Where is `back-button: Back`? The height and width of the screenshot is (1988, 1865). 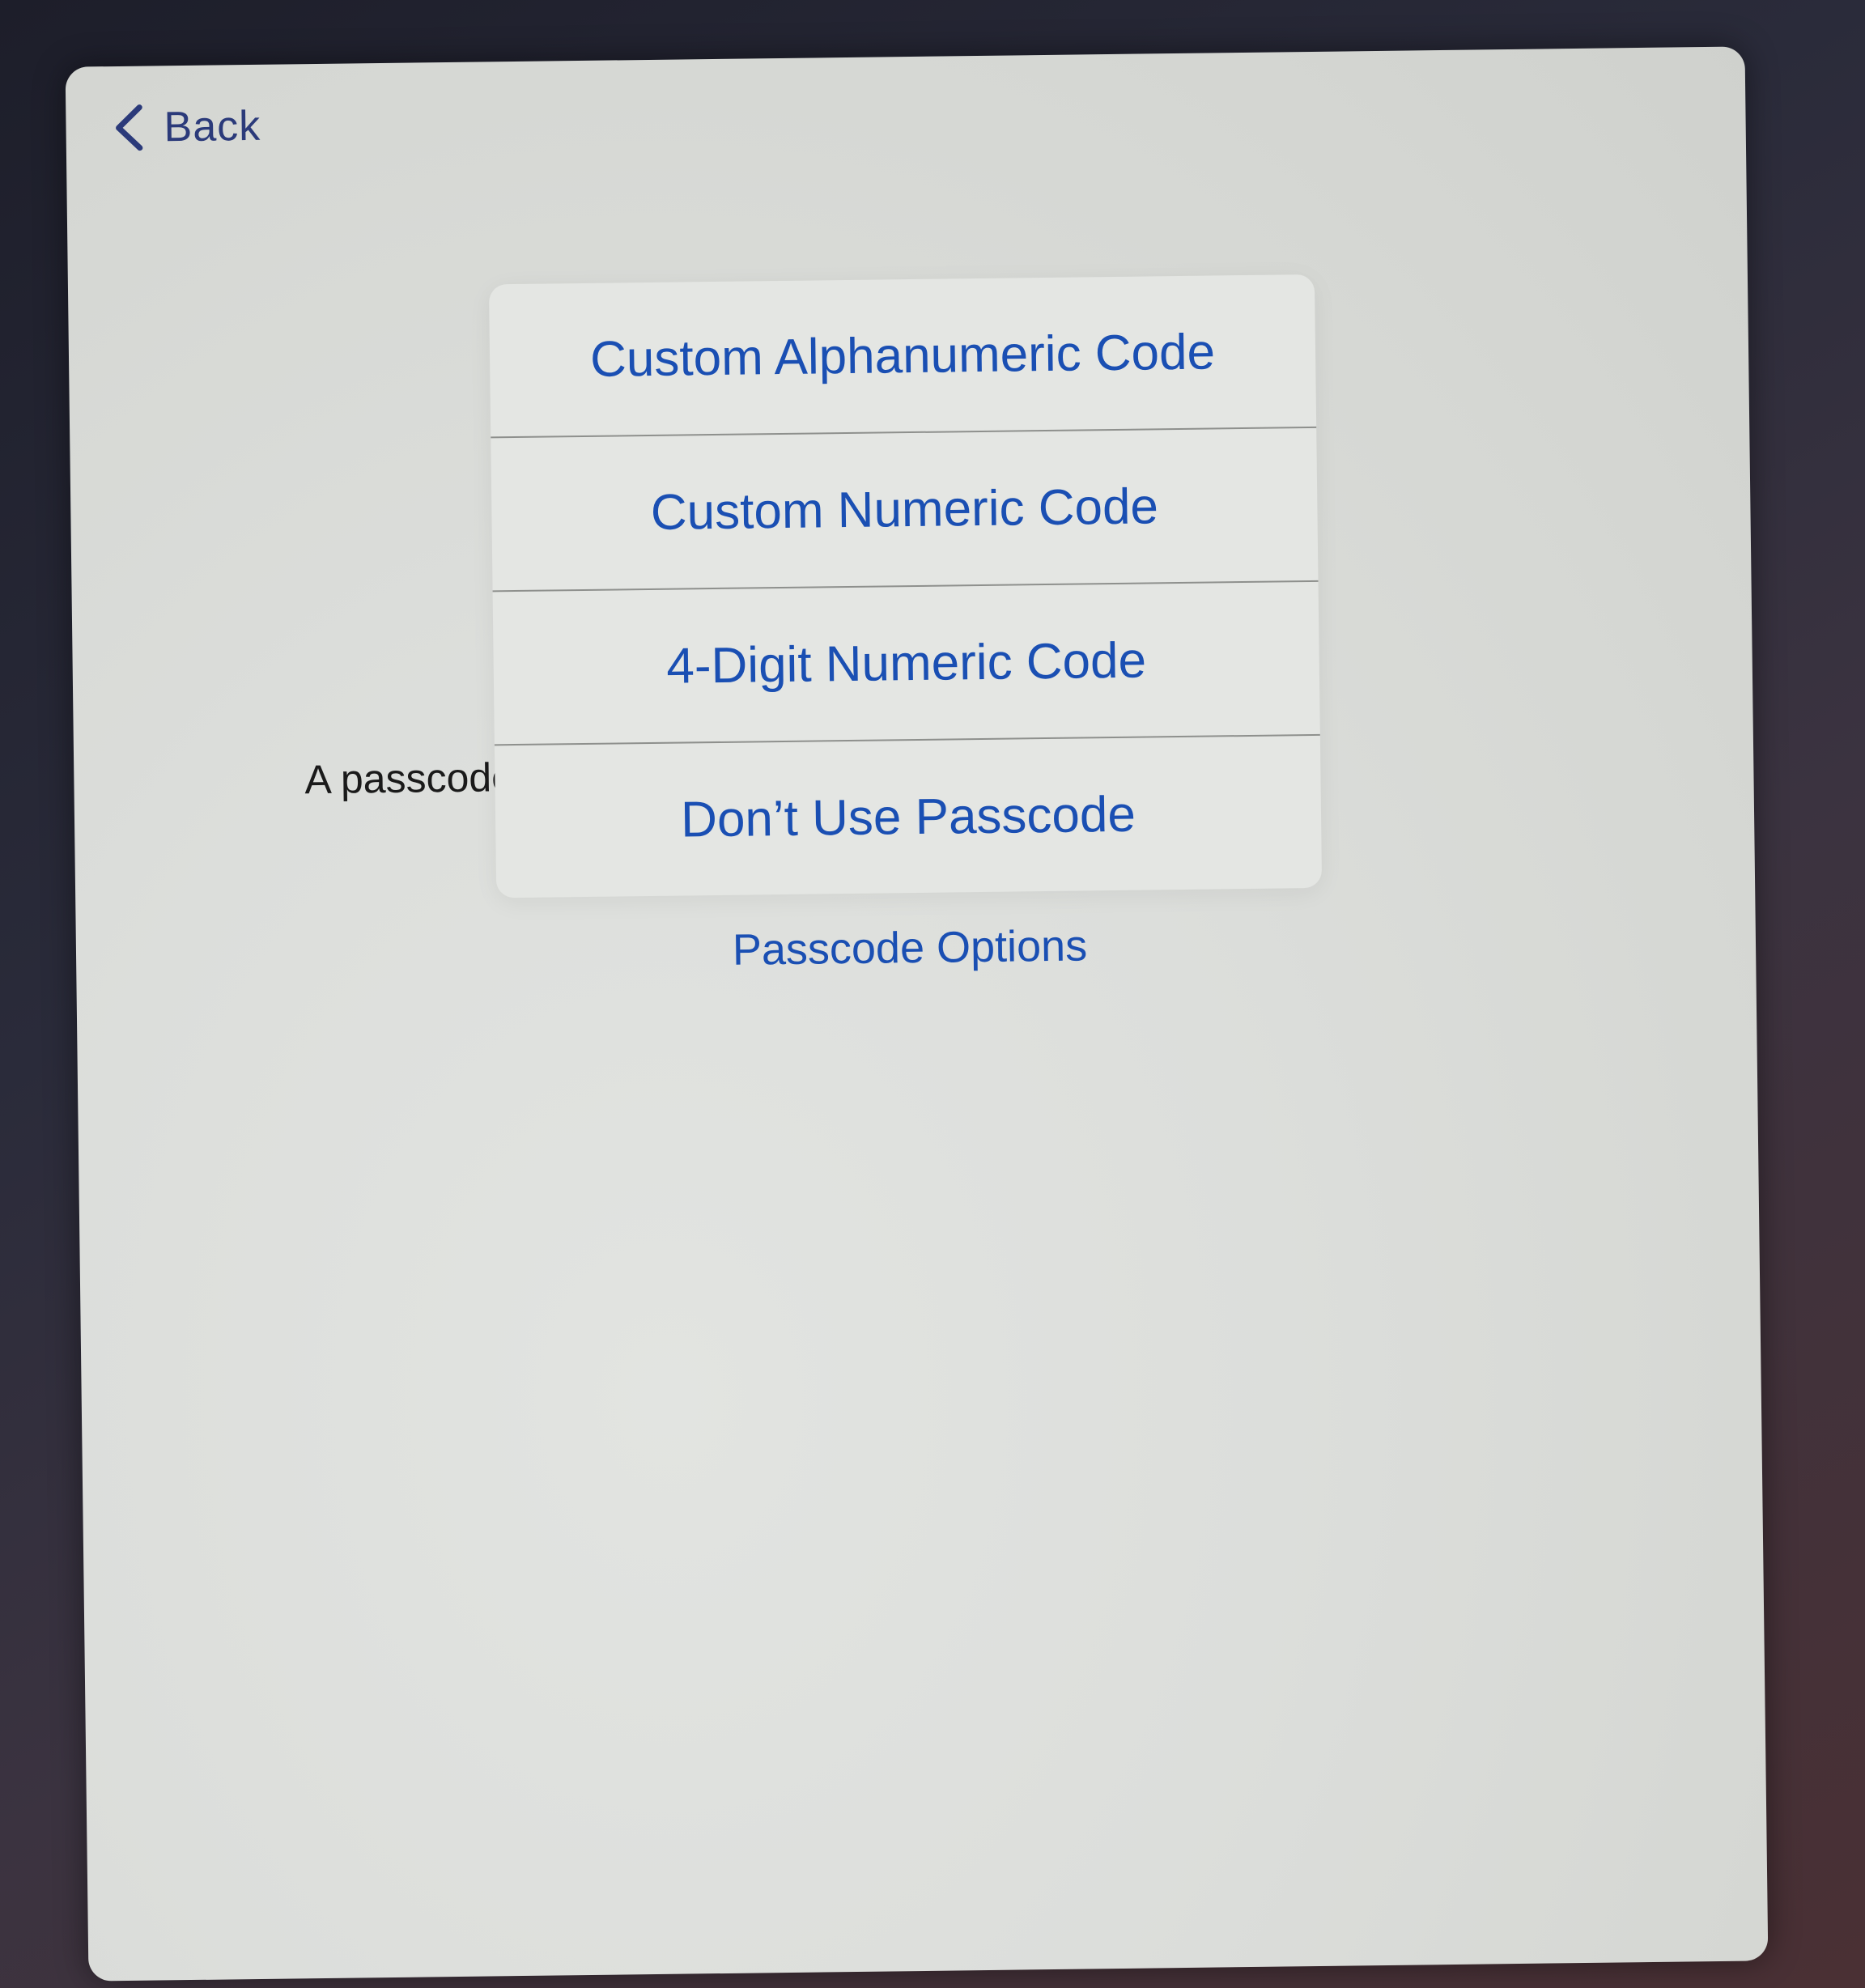
back-button: Back is located at coordinates (185, 127).